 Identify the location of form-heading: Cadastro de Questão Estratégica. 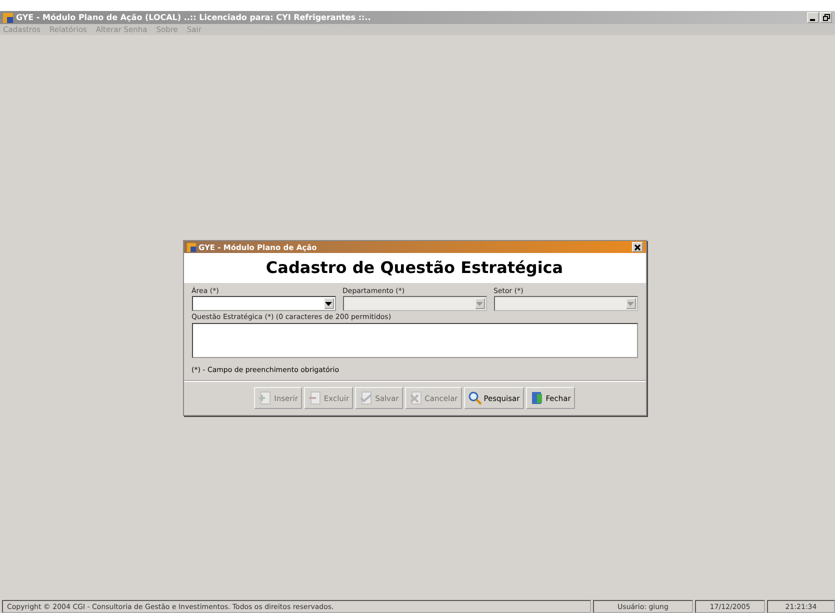
(415, 268).